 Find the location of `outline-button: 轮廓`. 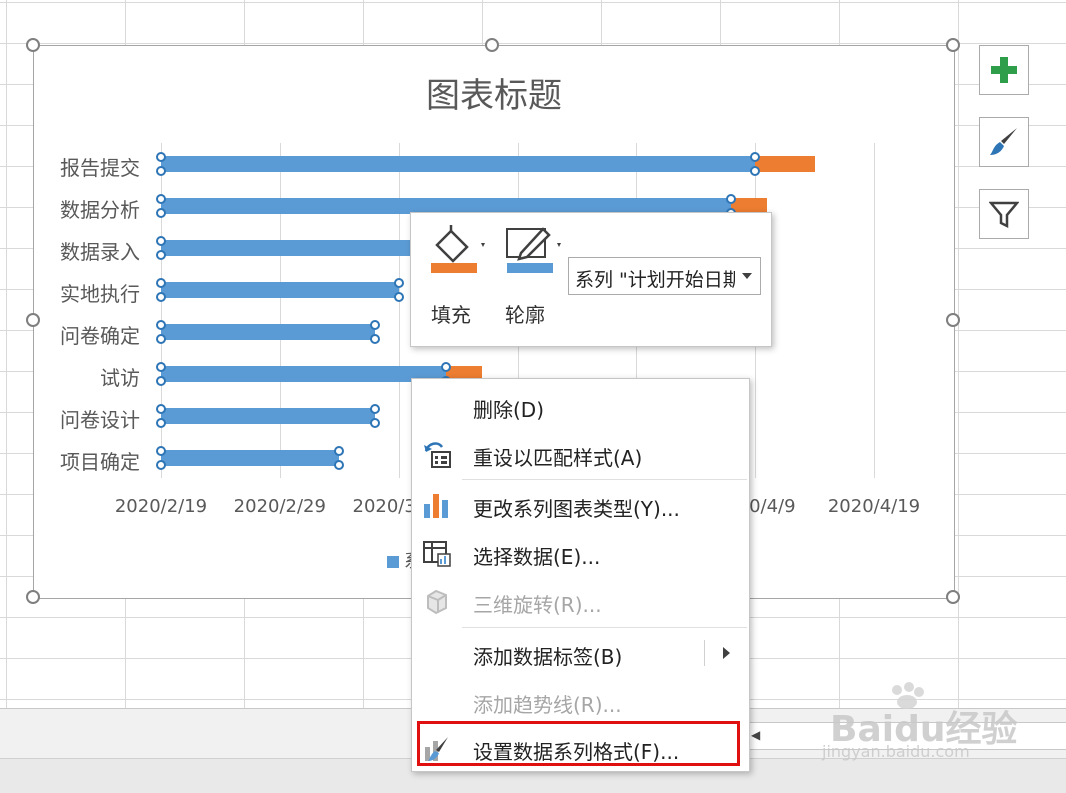

outline-button: 轮廓 is located at coordinates (535, 278).